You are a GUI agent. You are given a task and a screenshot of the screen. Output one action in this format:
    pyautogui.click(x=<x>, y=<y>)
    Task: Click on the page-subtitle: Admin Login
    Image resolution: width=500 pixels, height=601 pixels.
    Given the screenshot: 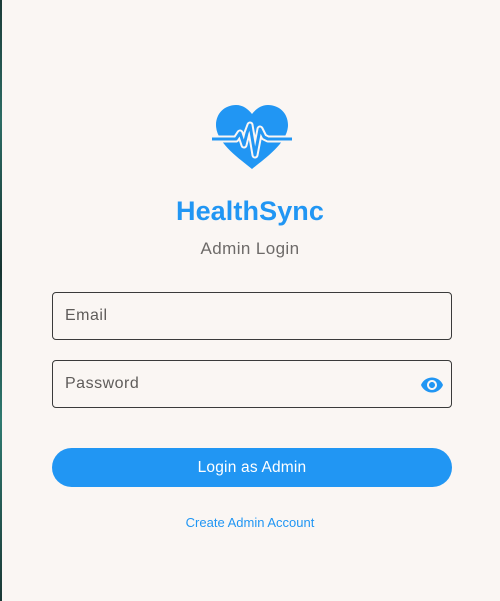 What is the action you would take?
    pyautogui.click(x=250, y=248)
    